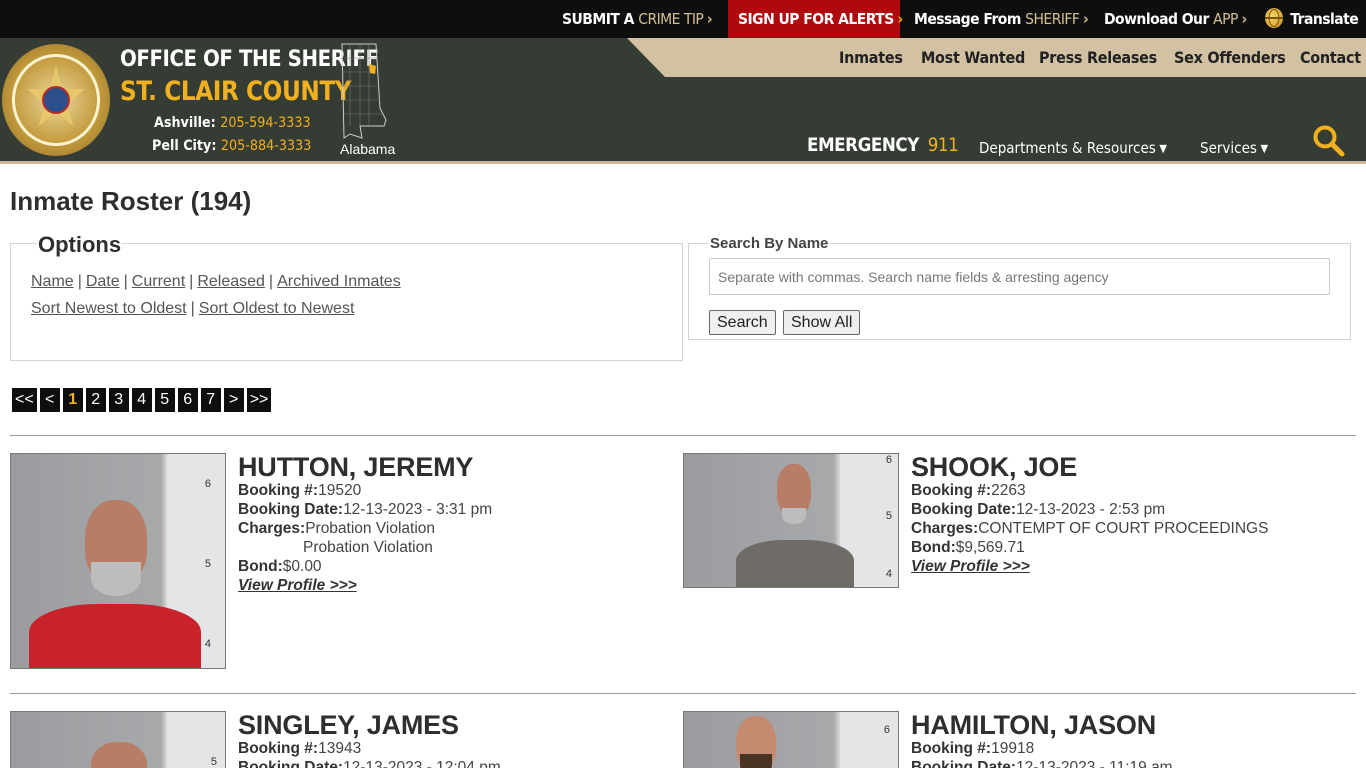  Describe the element at coordinates (869, 740) in the screenshot. I see `height-ruler` at that location.